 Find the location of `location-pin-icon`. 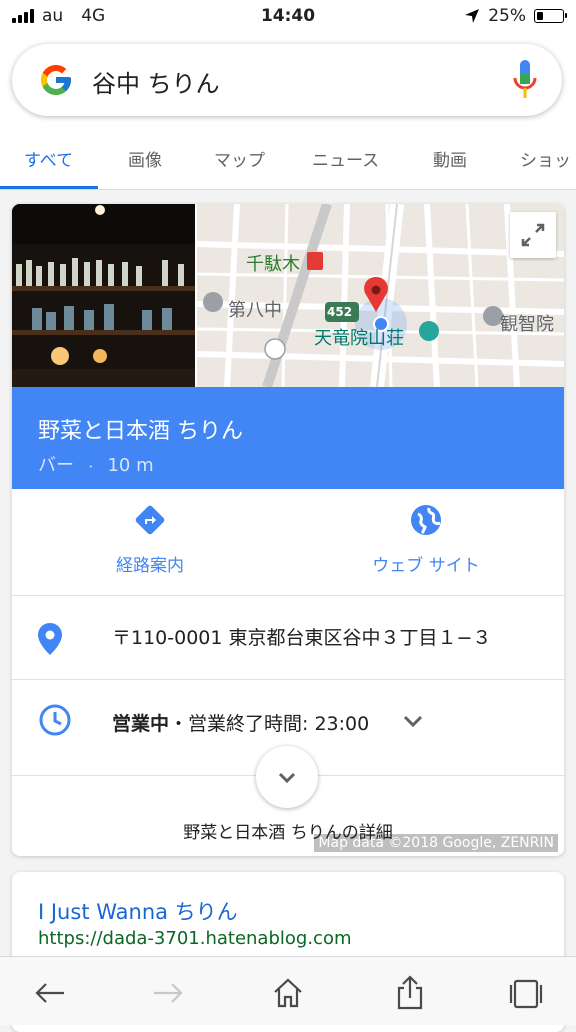

location-pin-icon is located at coordinates (50, 639).